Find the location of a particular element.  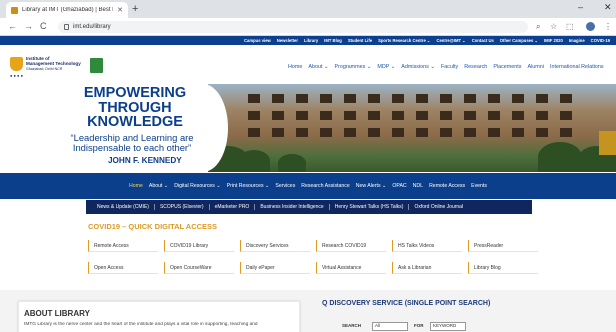

imt-emblem-icon is located at coordinates (16, 64).